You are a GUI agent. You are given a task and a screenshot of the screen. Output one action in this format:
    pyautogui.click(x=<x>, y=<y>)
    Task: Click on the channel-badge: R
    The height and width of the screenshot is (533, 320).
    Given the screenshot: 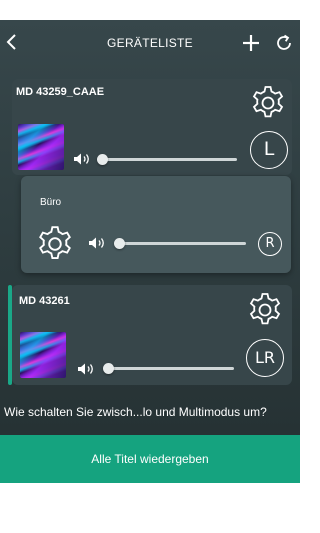 What is the action you would take?
    pyautogui.click(x=270, y=244)
    